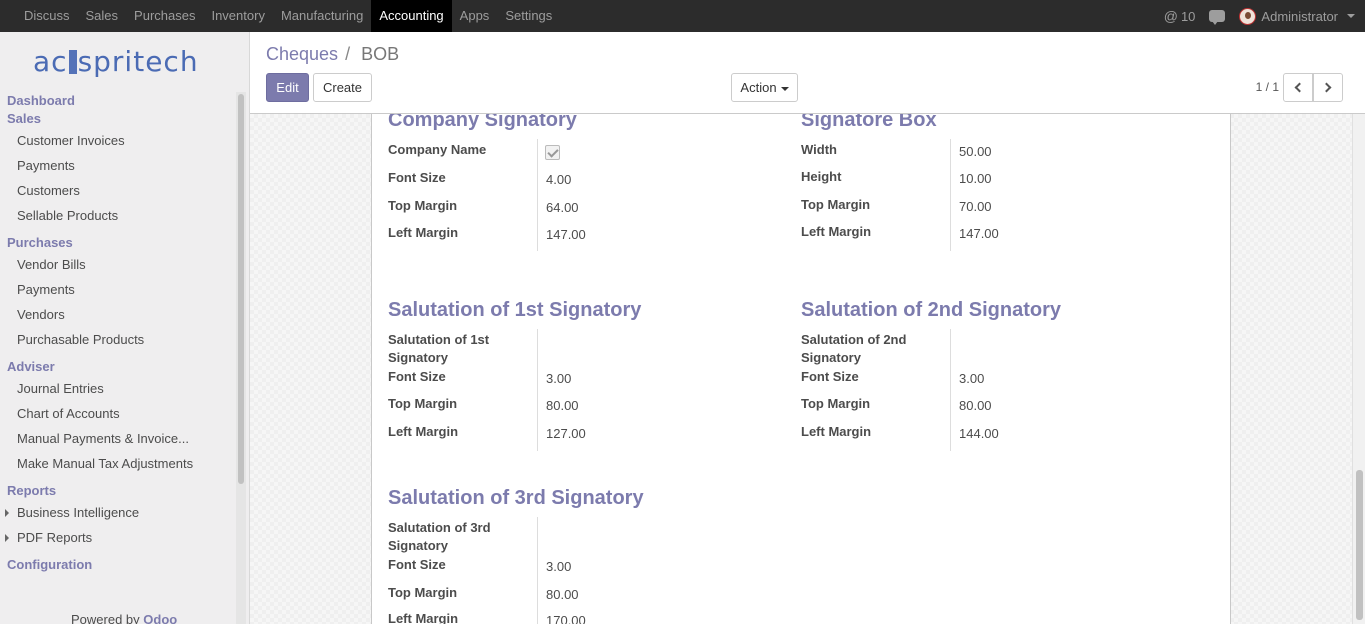 This screenshot has width=1365, height=624. Describe the element at coordinates (975, 178) in the screenshot. I see `height-value: 10.00` at that location.